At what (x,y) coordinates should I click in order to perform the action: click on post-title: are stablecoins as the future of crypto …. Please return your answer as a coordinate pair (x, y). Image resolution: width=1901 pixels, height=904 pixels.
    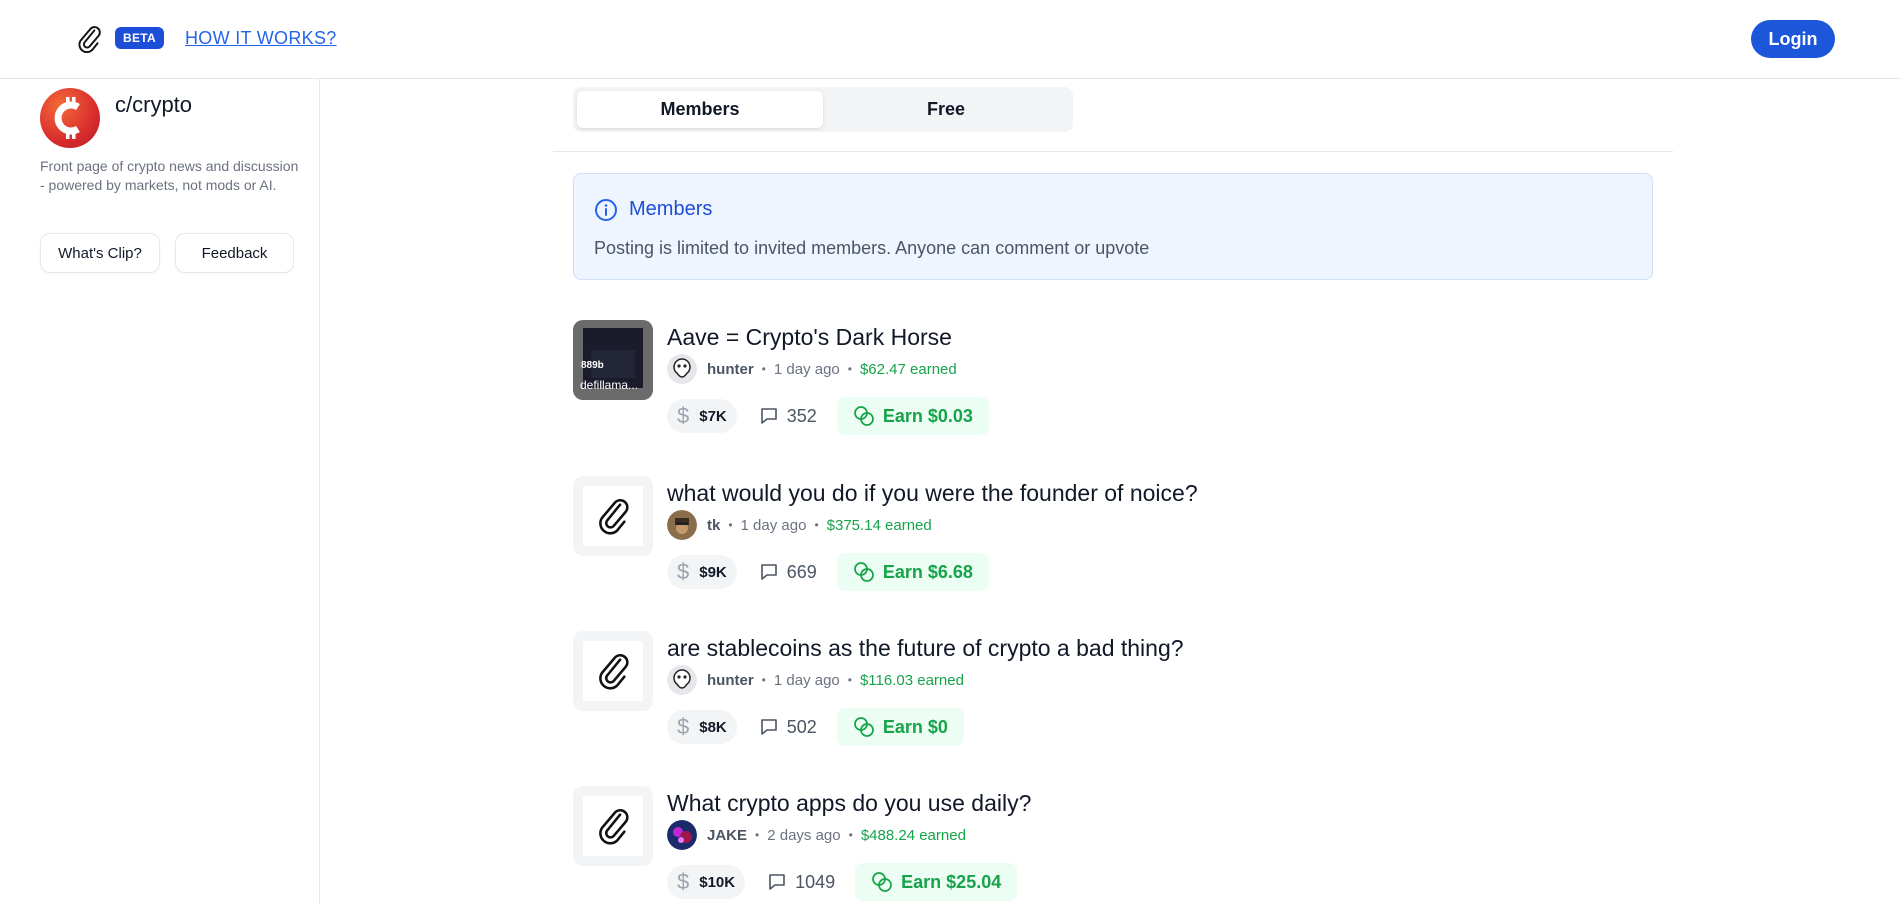
    Looking at the image, I should click on (925, 648).